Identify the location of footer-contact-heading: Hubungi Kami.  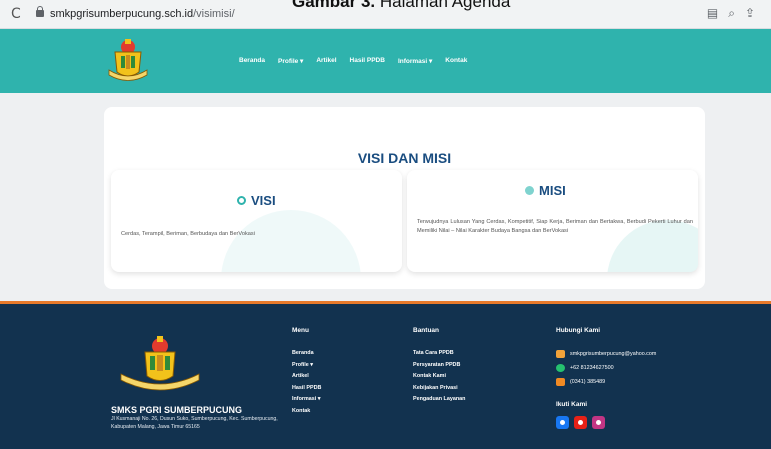
(578, 330).